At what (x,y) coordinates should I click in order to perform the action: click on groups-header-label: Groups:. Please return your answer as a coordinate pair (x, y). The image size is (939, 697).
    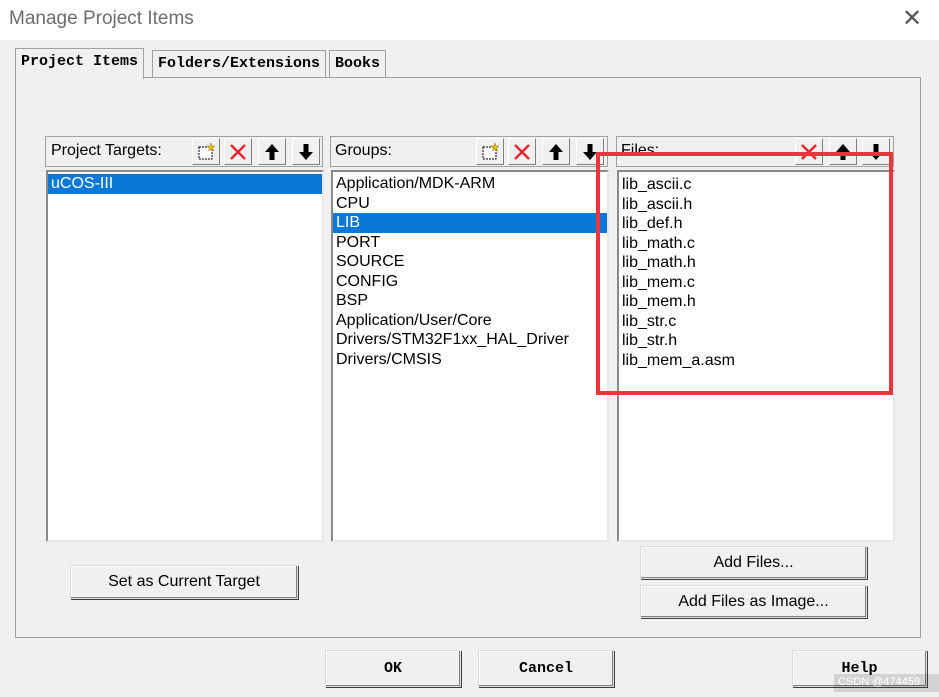
    Looking at the image, I should click on (363, 150).